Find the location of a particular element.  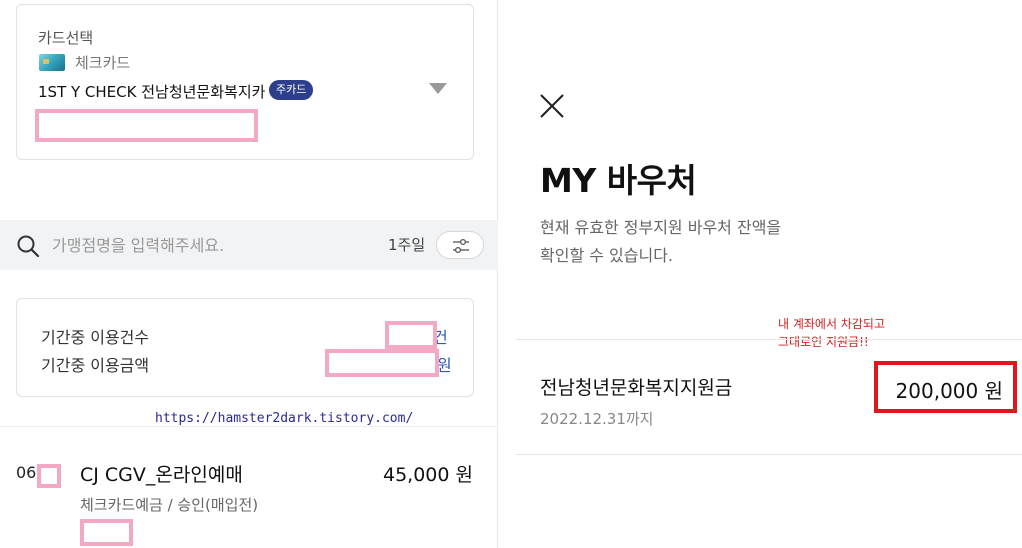

page-description-line1: 현재 유효한 정부지원 바우처 잔액을 is located at coordinates (661, 227).